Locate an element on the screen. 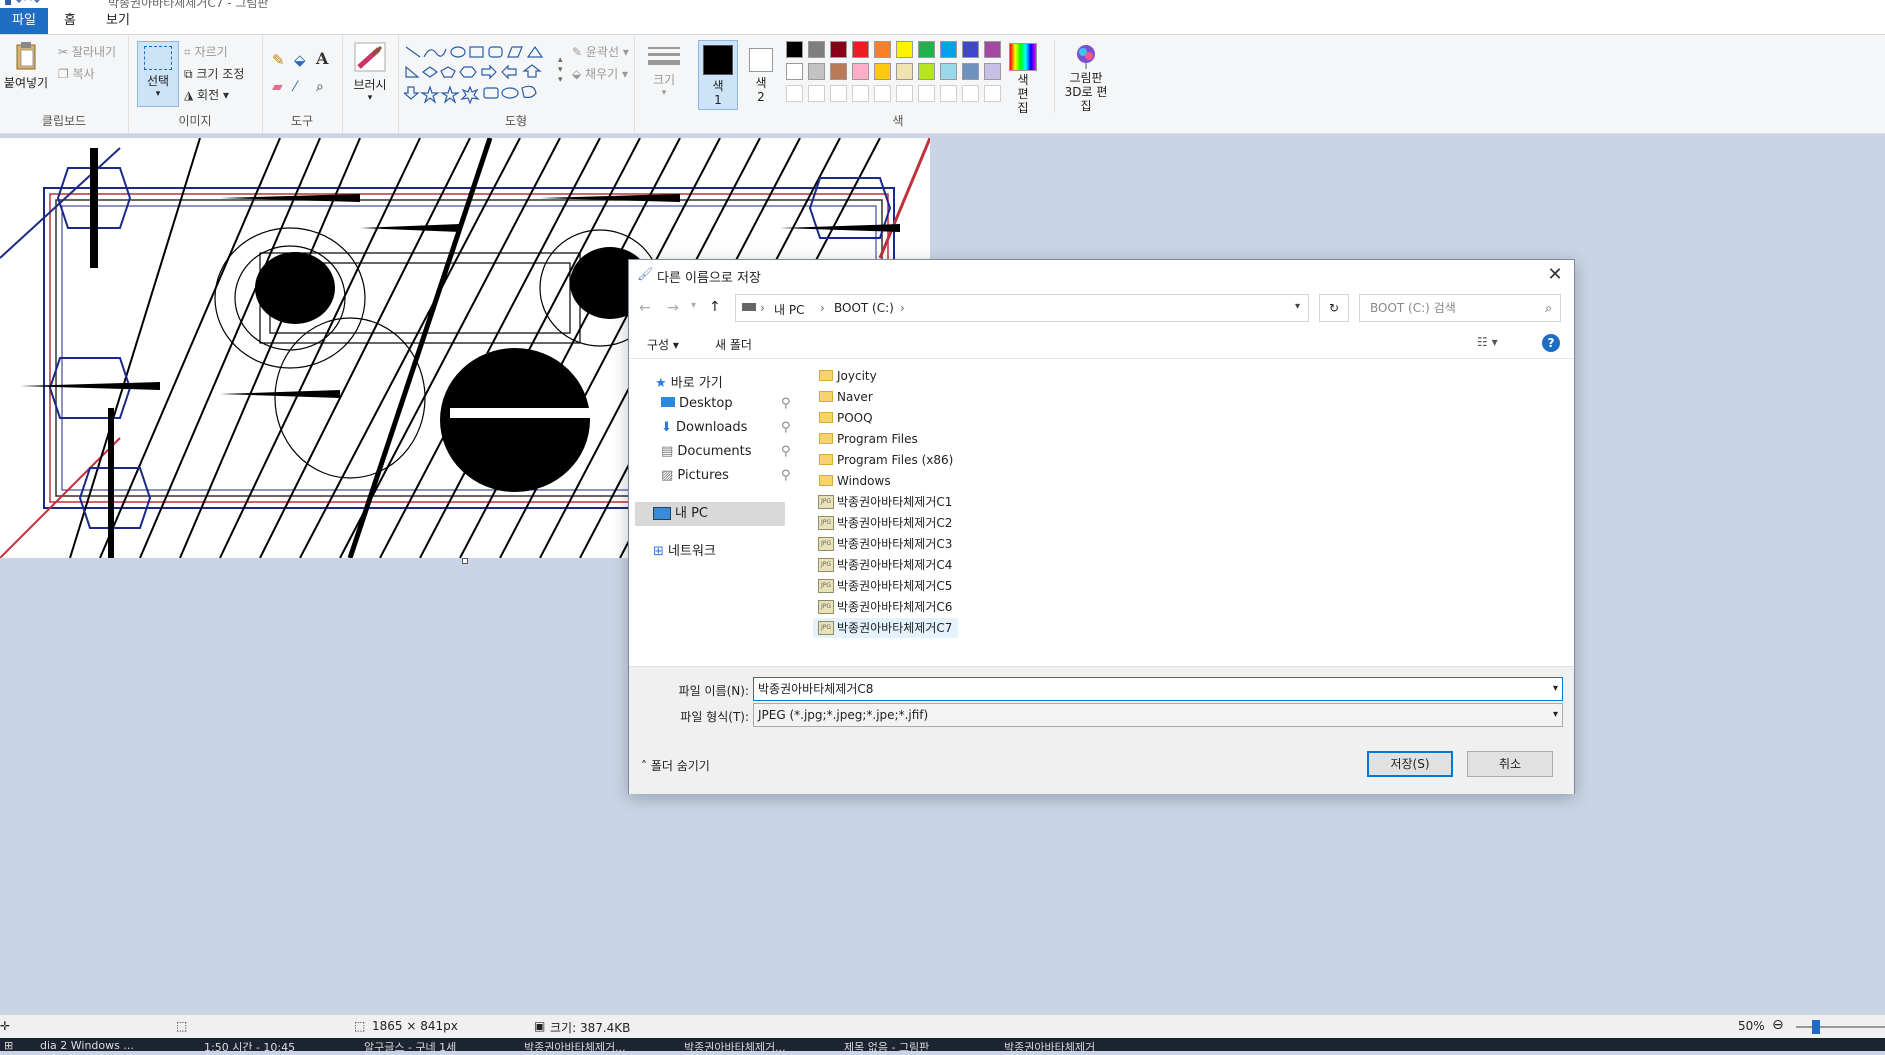 This screenshot has width=1885, height=1055. fill-shape-button: ⬙ 채우기 ▾ is located at coordinates (600, 73).